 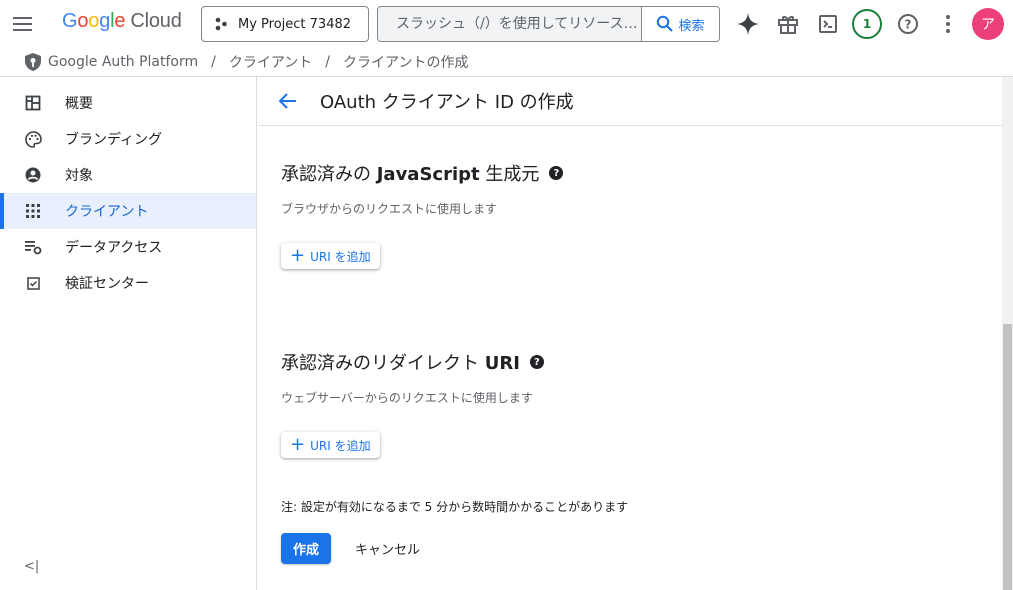 I want to click on search-button-label: 検索, so click(x=691, y=26).